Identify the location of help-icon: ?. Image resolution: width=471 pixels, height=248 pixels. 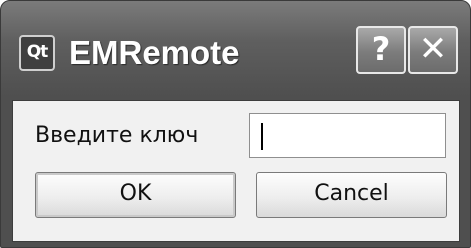
(381, 49).